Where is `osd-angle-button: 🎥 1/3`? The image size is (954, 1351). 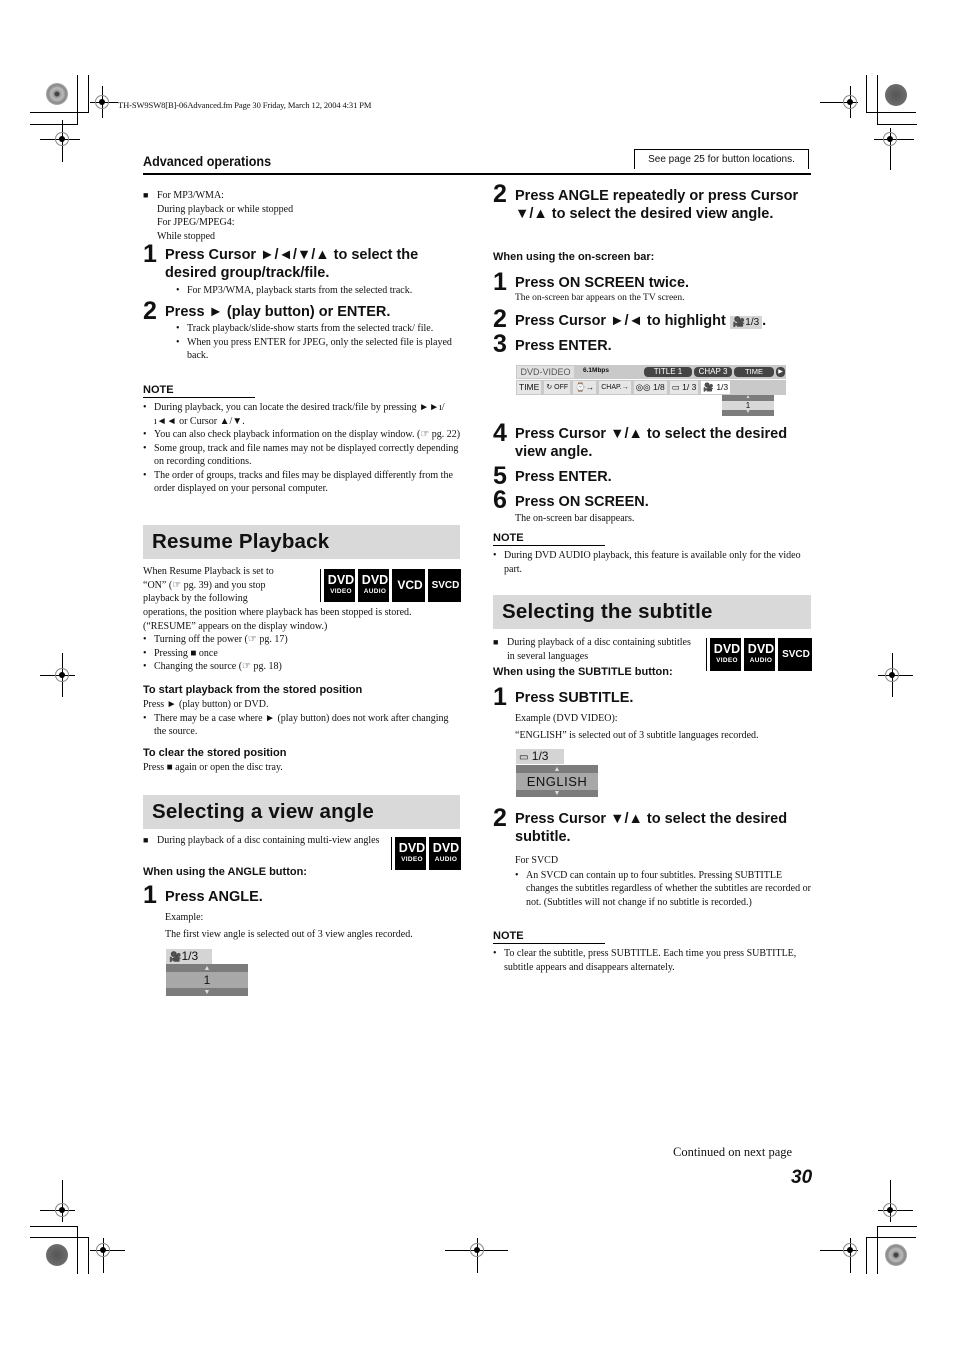 osd-angle-button: 🎥 1/3 is located at coordinates (716, 387).